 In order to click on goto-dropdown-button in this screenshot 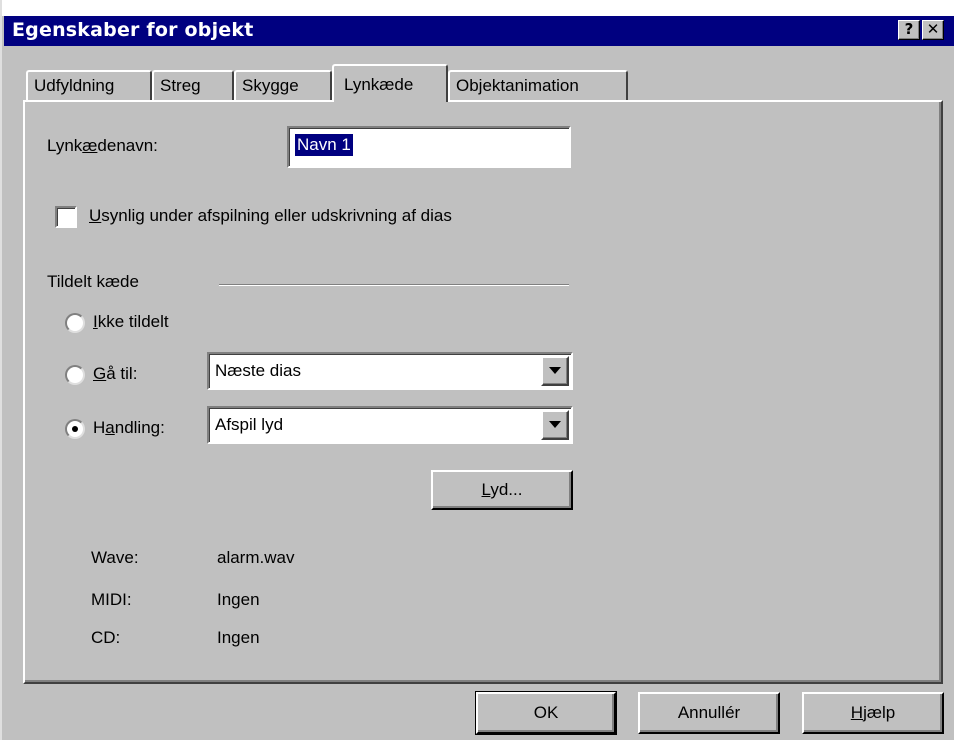, I will do `click(555, 371)`.